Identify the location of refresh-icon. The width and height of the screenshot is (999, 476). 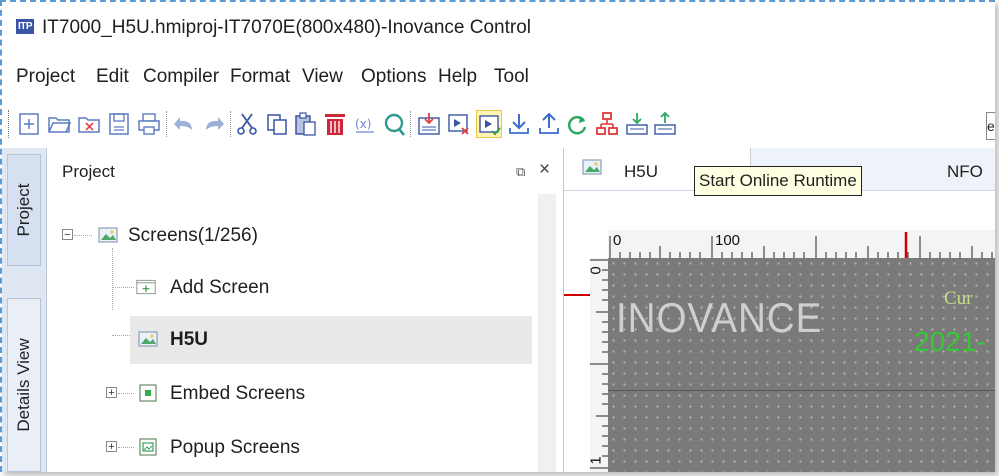
(577, 124).